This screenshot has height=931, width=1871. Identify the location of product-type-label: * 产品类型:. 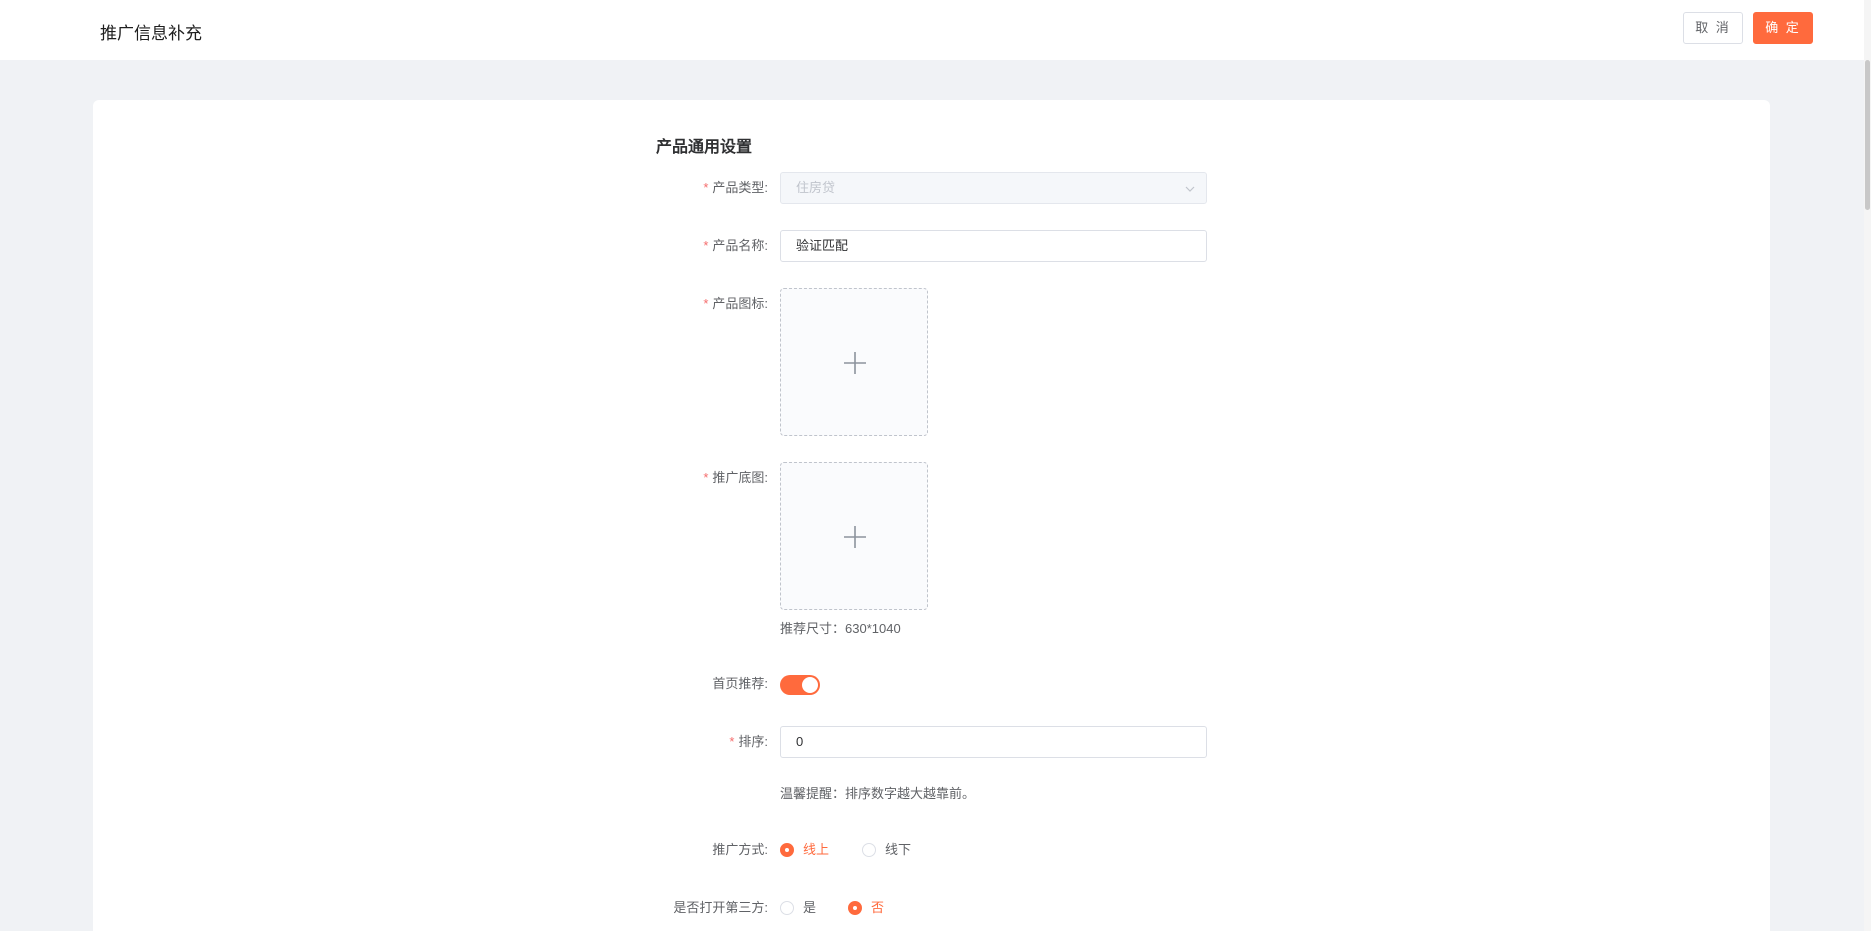
(735, 187).